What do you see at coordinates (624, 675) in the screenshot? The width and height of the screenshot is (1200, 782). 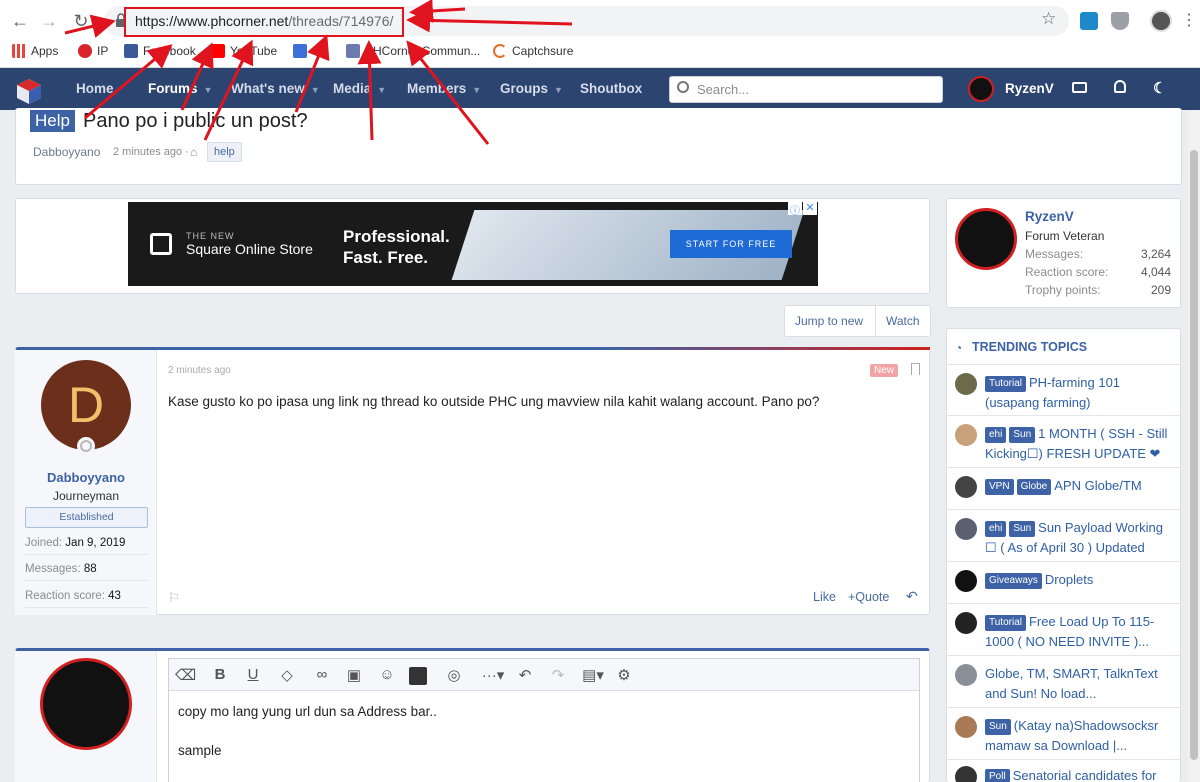 I see `settings-gear-icon: ⚙` at bounding box center [624, 675].